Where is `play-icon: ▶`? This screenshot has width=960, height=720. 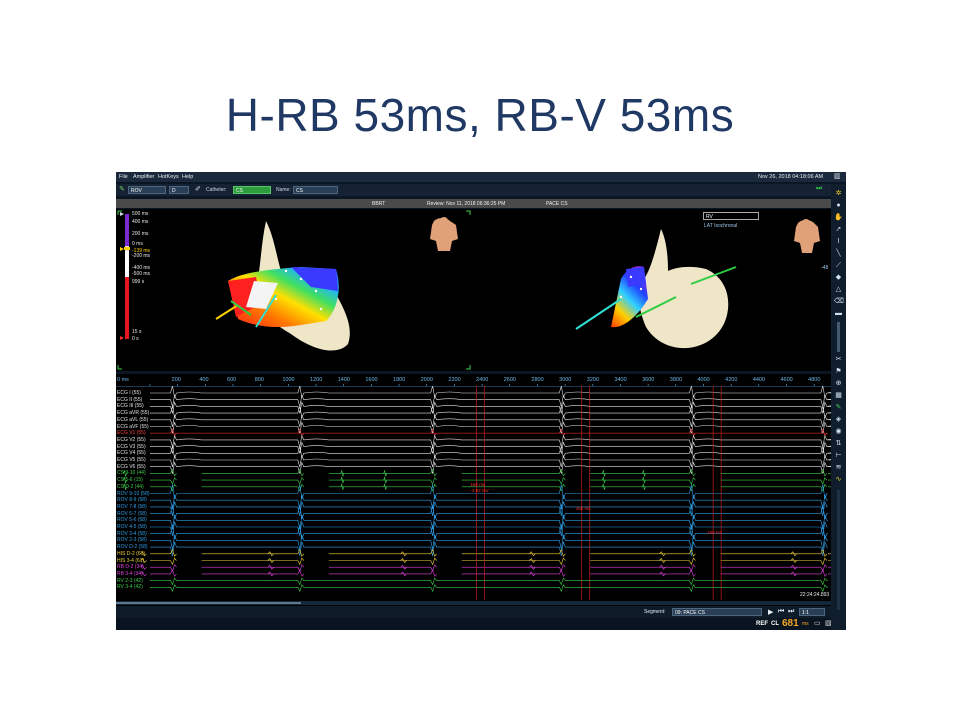
play-icon: ▶ is located at coordinates (770, 612).